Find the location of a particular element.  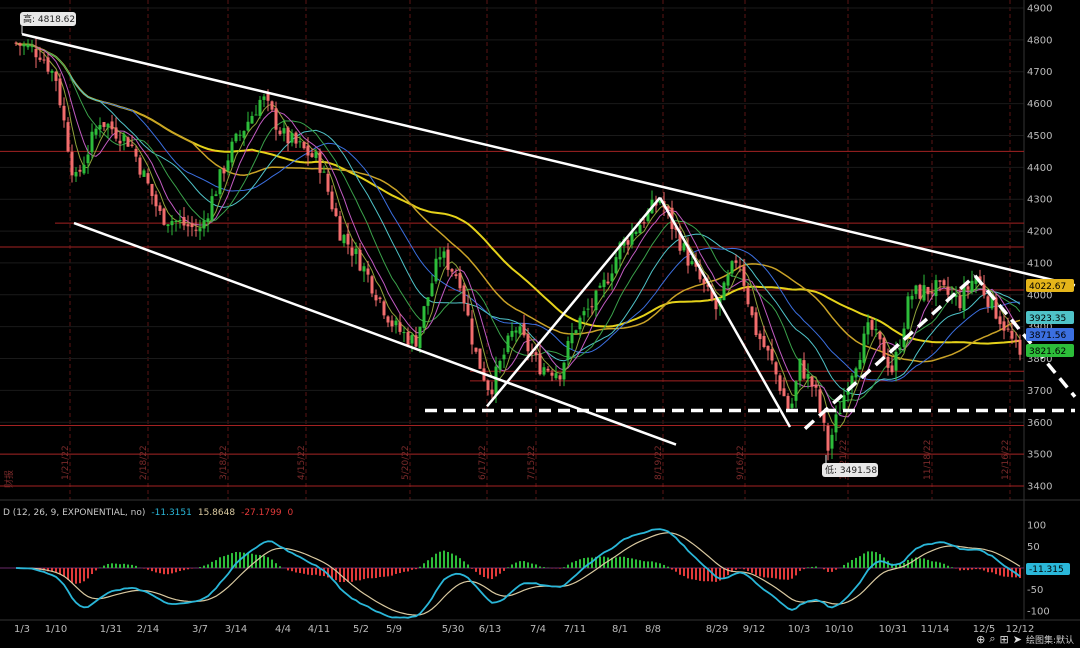

date-tick-label: 10/3 is located at coordinates (799, 629).